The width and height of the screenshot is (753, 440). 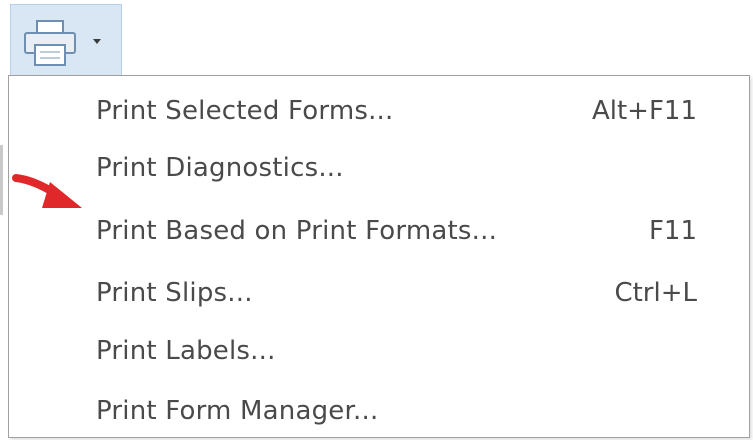 What do you see at coordinates (379, 293) in the screenshot?
I see `menu-item-print-slips: Print Slips... Ctrl+L` at bounding box center [379, 293].